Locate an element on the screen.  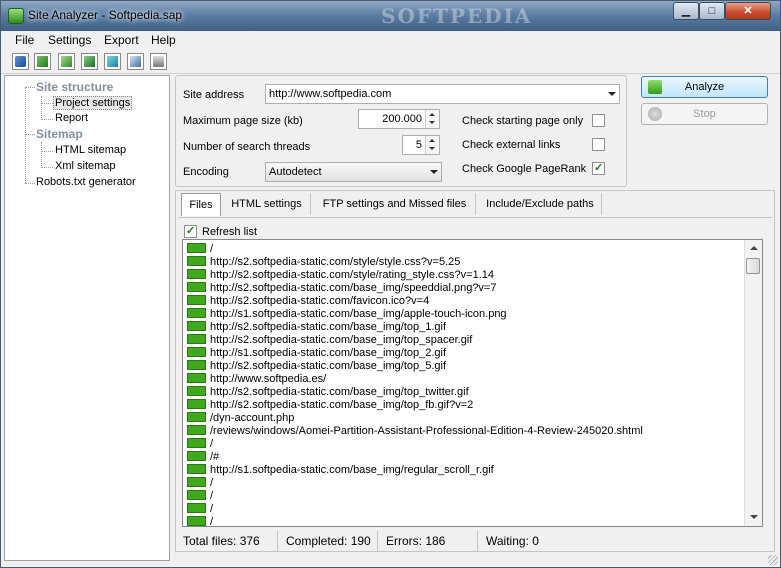
analyze-button: Analyze is located at coordinates (704, 87).